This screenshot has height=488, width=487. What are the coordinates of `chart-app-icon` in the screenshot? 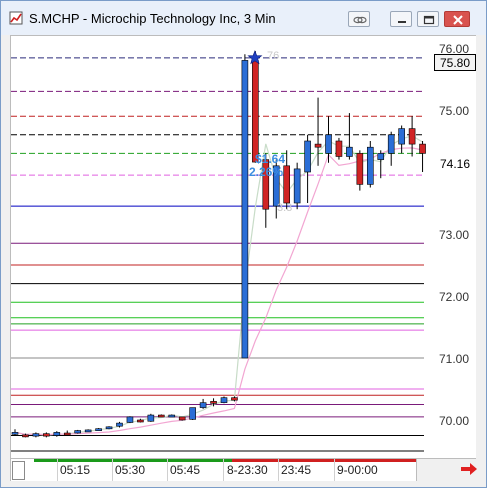 It's located at (16, 18).